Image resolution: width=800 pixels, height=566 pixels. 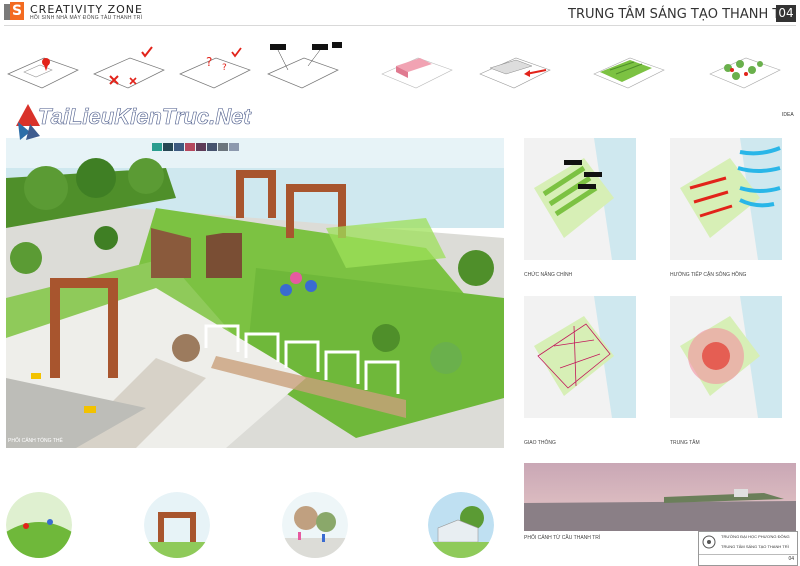 What do you see at coordinates (417, 73) in the screenshot?
I see `pink-blocks-icon` at bounding box center [417, 73].